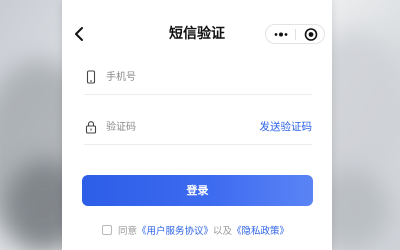  Describe the element at coordinates (181, 127) in the screenshot. I see `verification-code-input` at that location.